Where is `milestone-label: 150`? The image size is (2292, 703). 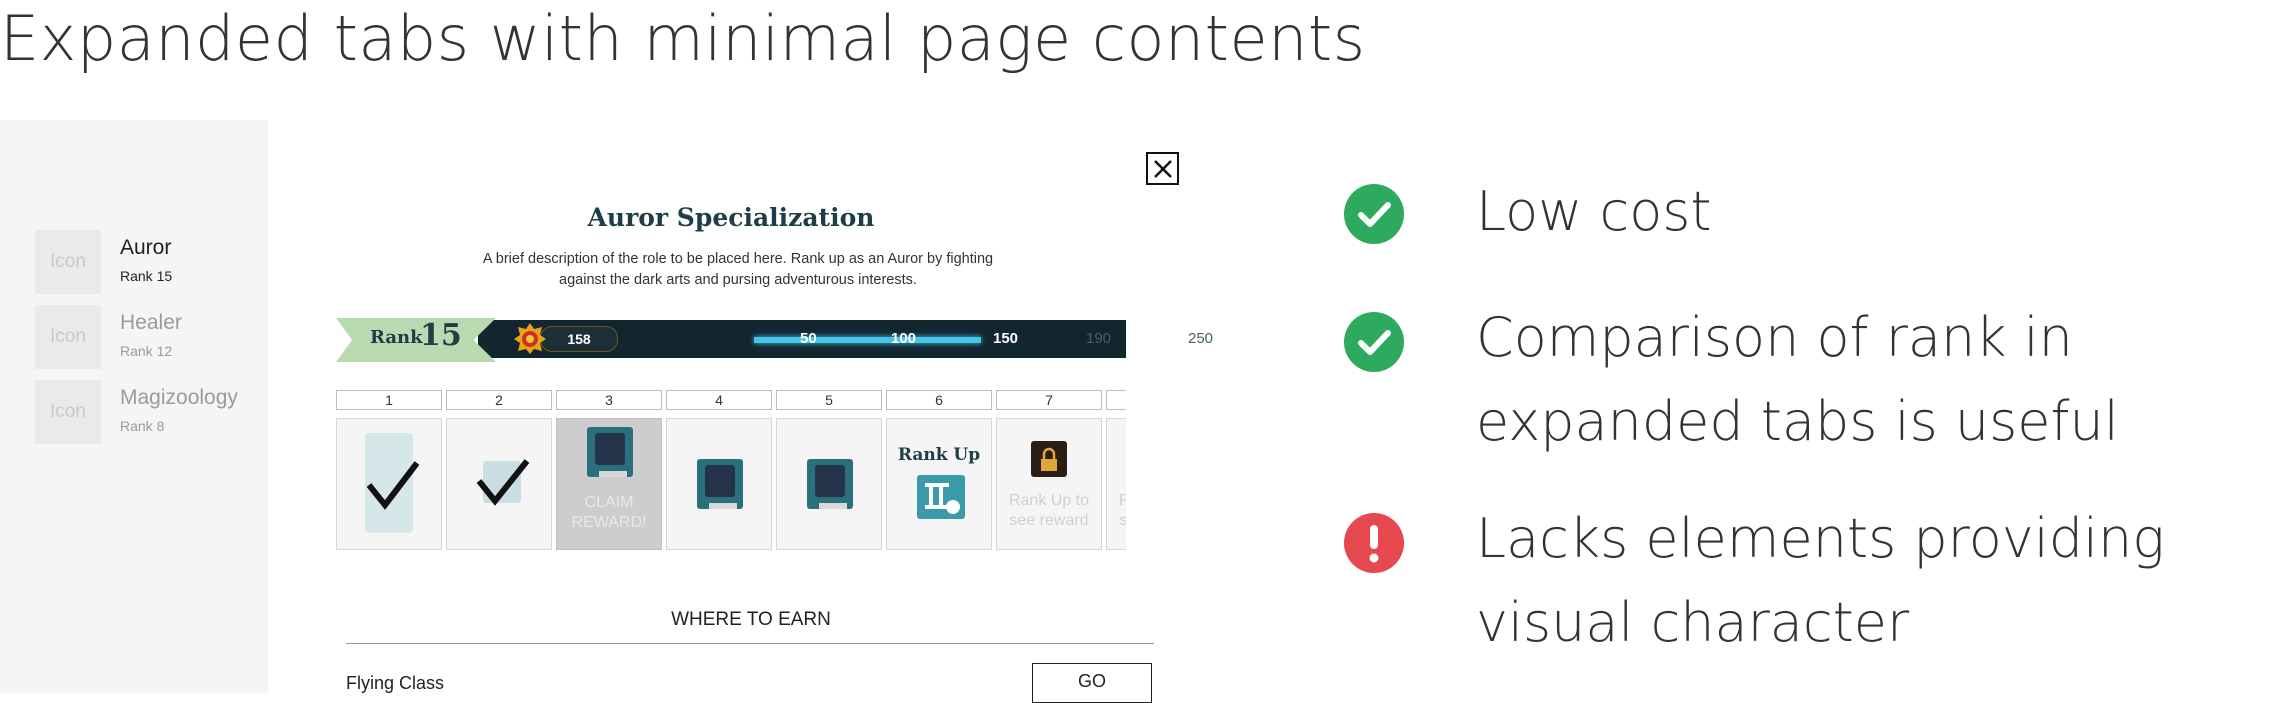
milestone-label: 150 is located at coordinates (1006, 338).